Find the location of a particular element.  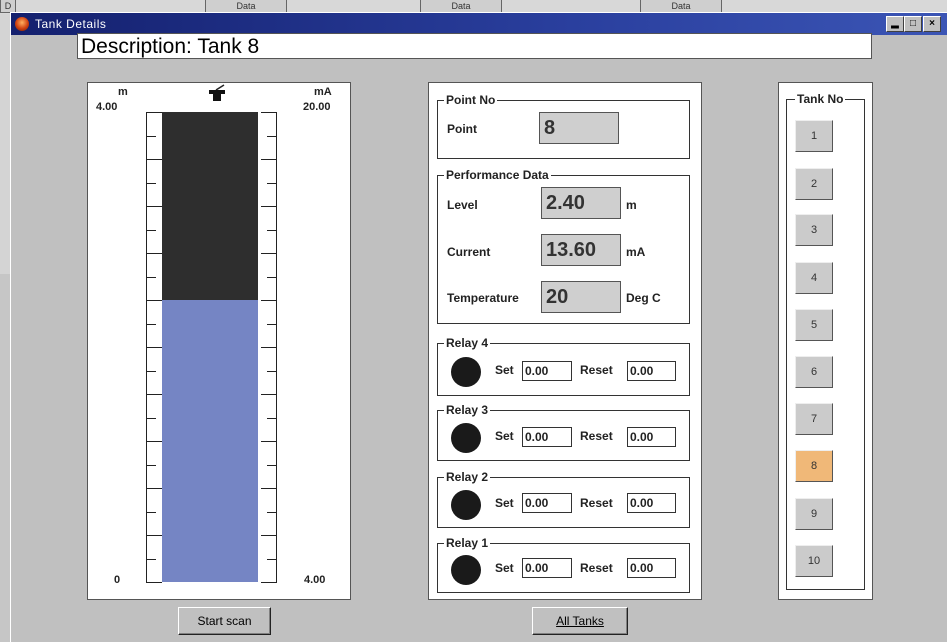

start-scan-button: Start scan is located at coordinates (224, 621).